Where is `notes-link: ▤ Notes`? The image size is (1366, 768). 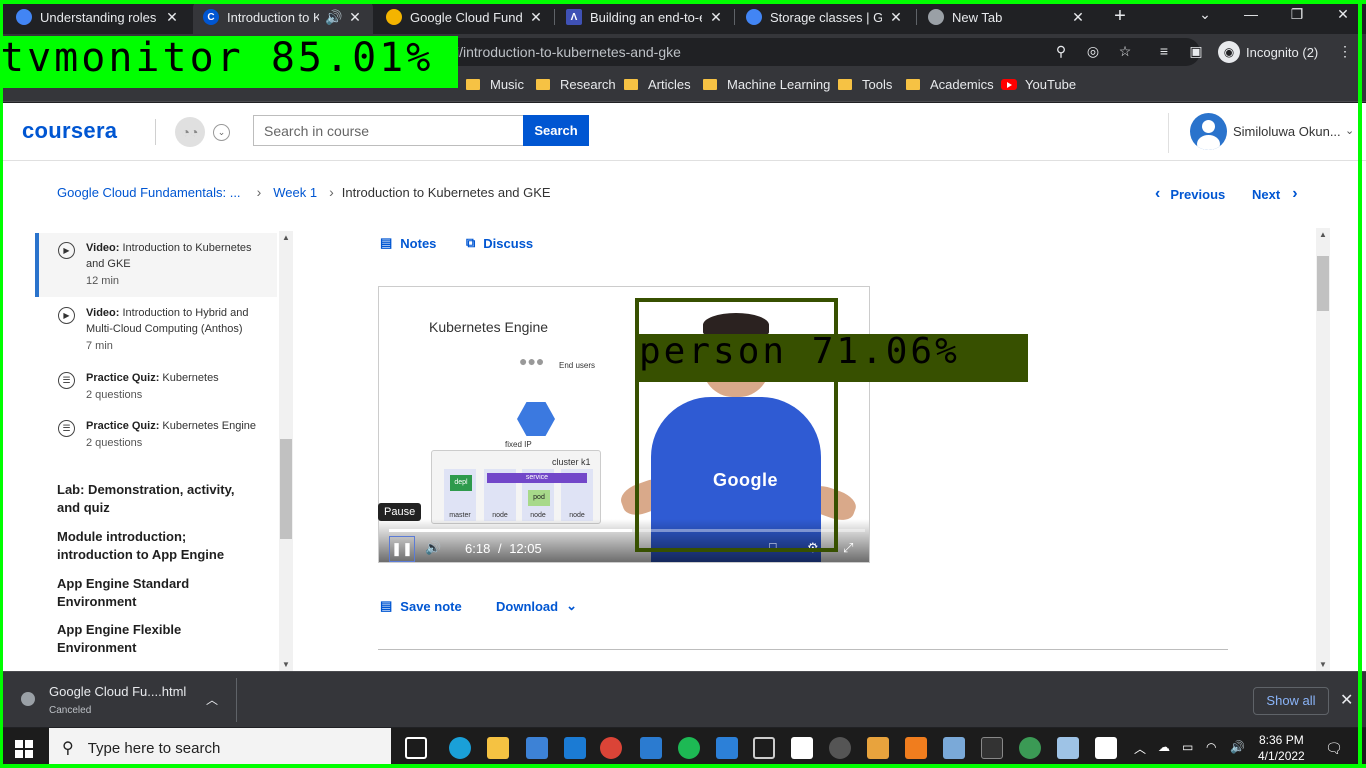 notes-link: ▤ Notes is located at coordinates (408, 243).